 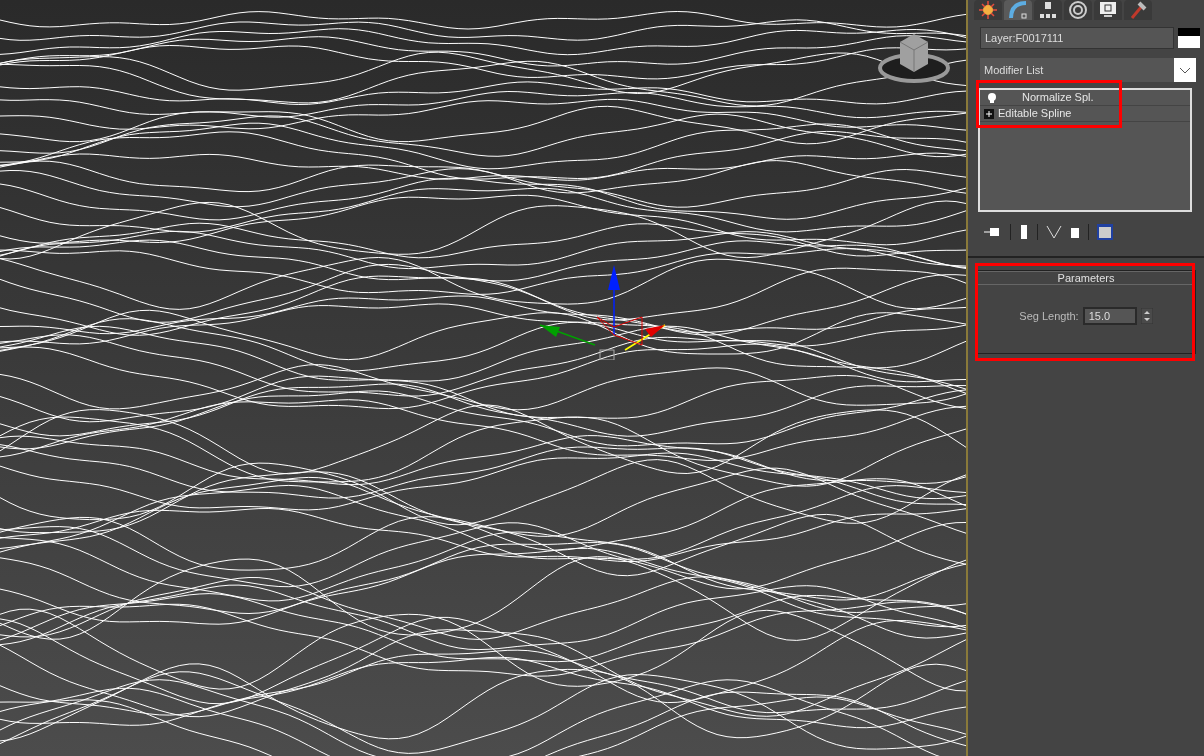 I want to click on trash-icon, so click(x=1075, y=232).